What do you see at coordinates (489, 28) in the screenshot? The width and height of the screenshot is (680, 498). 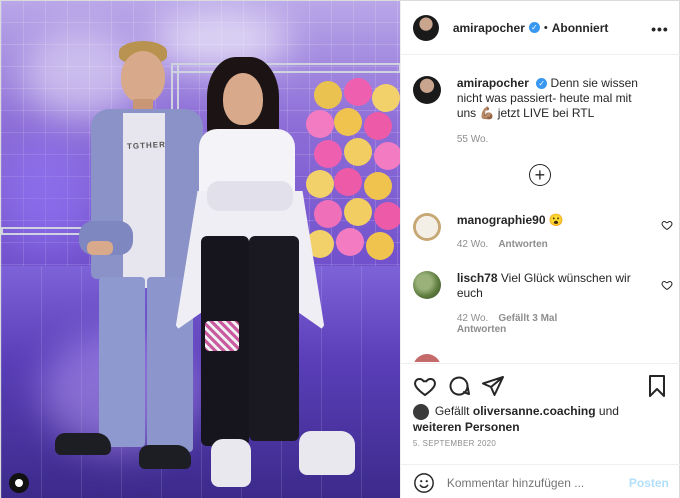 I see `header-username: amirapocher` at bounding box center [489, 28].